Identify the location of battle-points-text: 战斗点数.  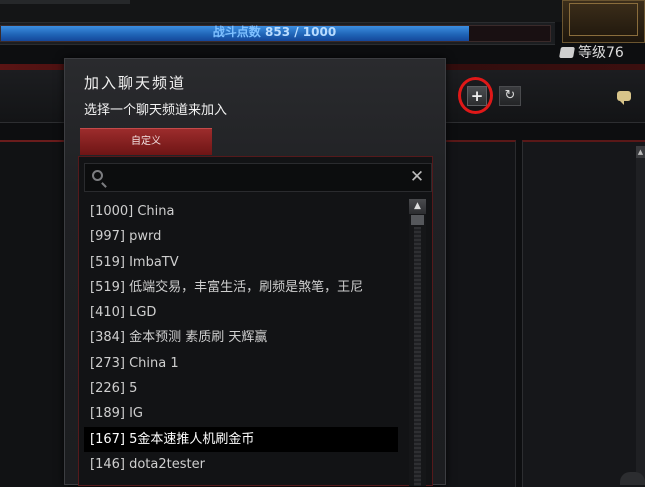
(236, 32).